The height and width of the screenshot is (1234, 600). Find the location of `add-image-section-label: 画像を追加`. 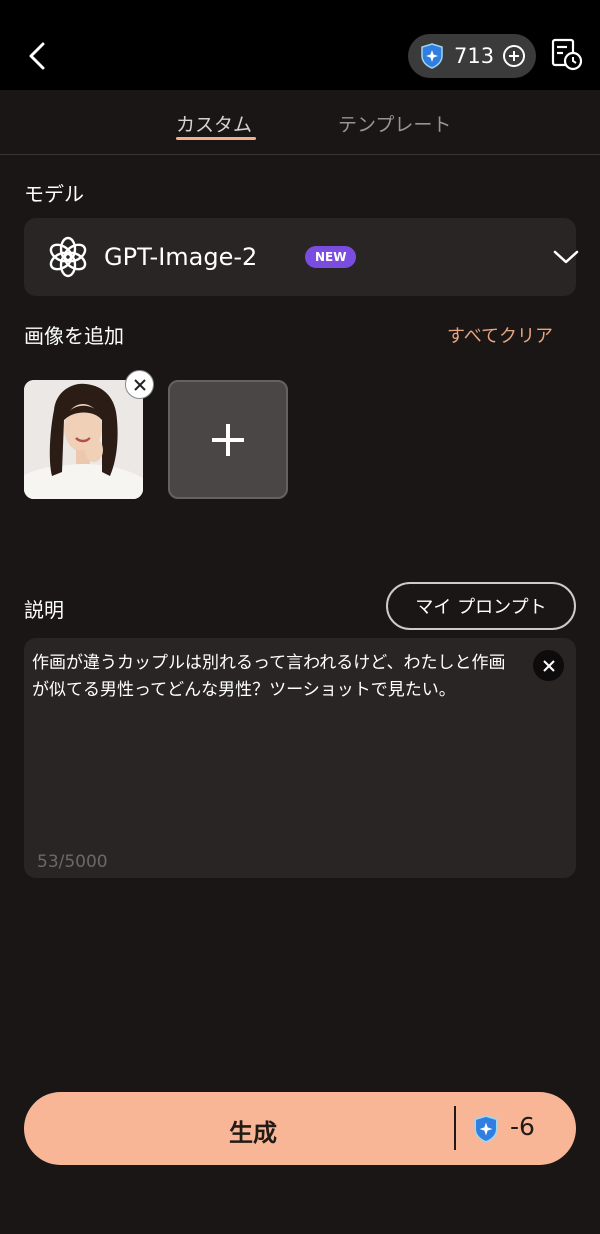

add-image-section-label: 画像を追加 is located at coordinates (74, 336).